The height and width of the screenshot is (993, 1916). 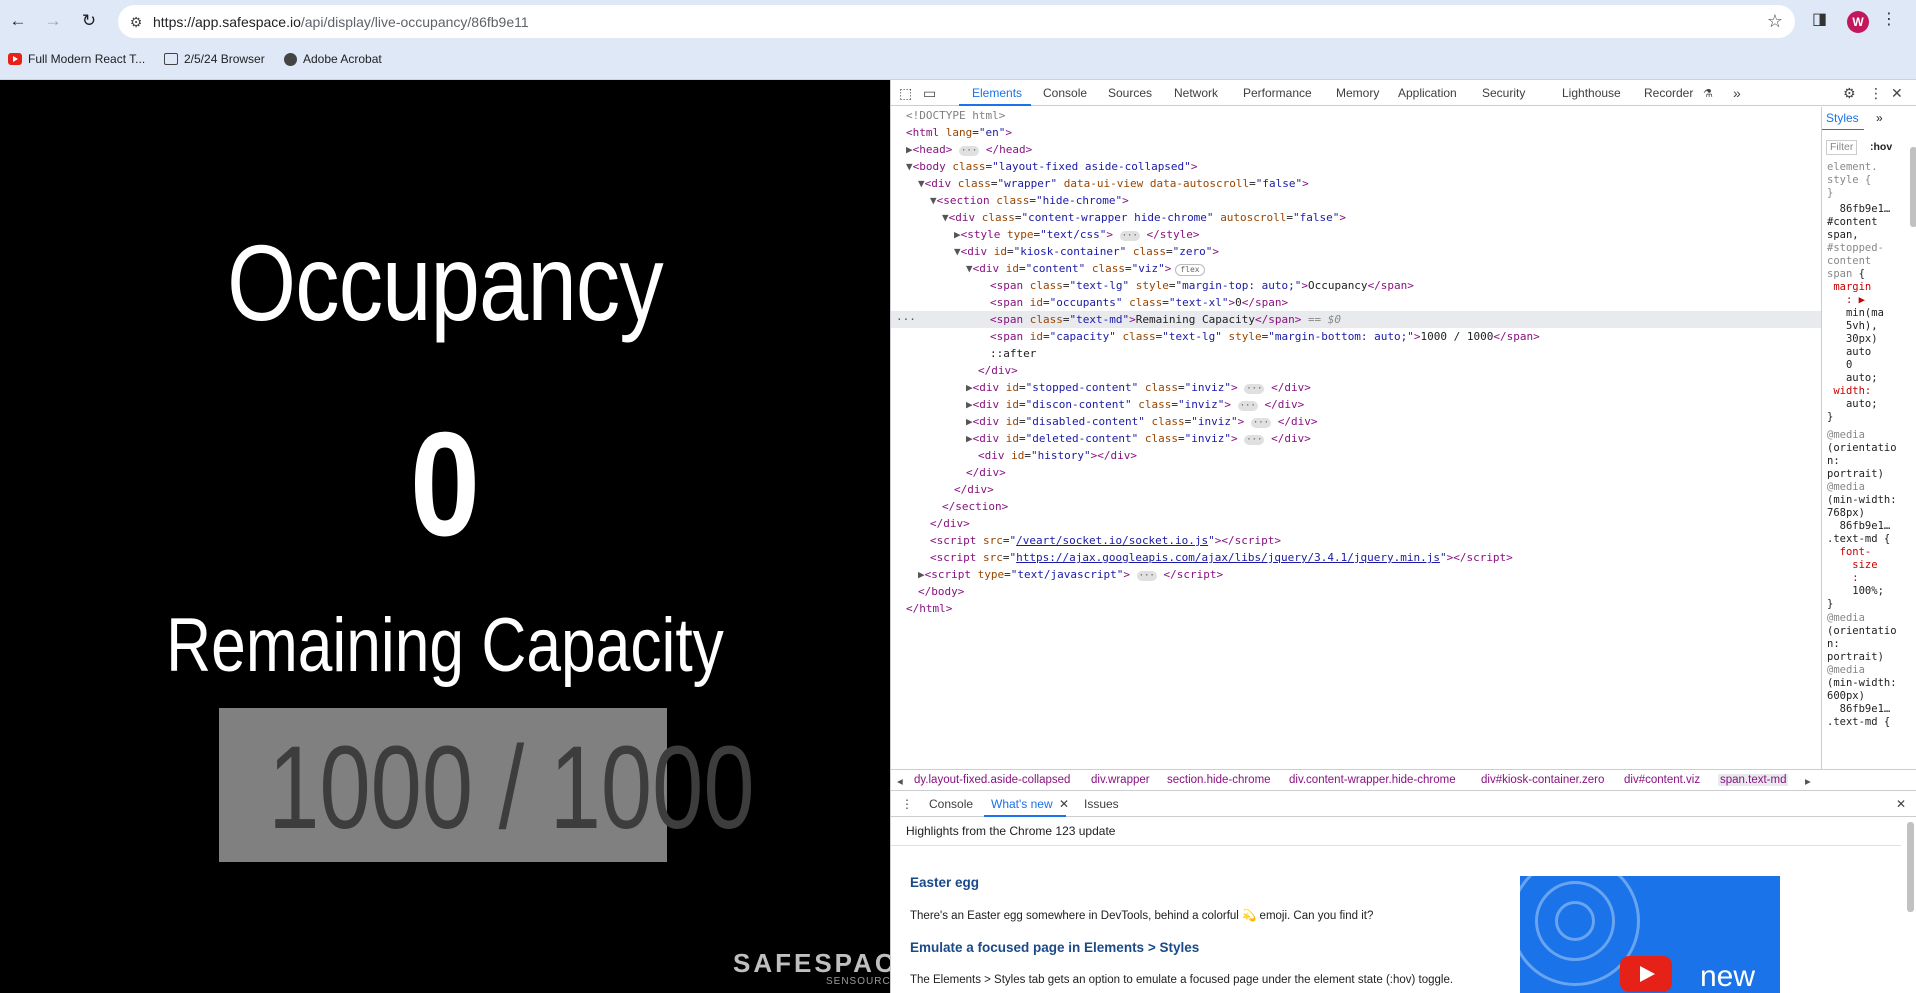 I want to click on dom-node: </section>, so click(x=1381, y=506).